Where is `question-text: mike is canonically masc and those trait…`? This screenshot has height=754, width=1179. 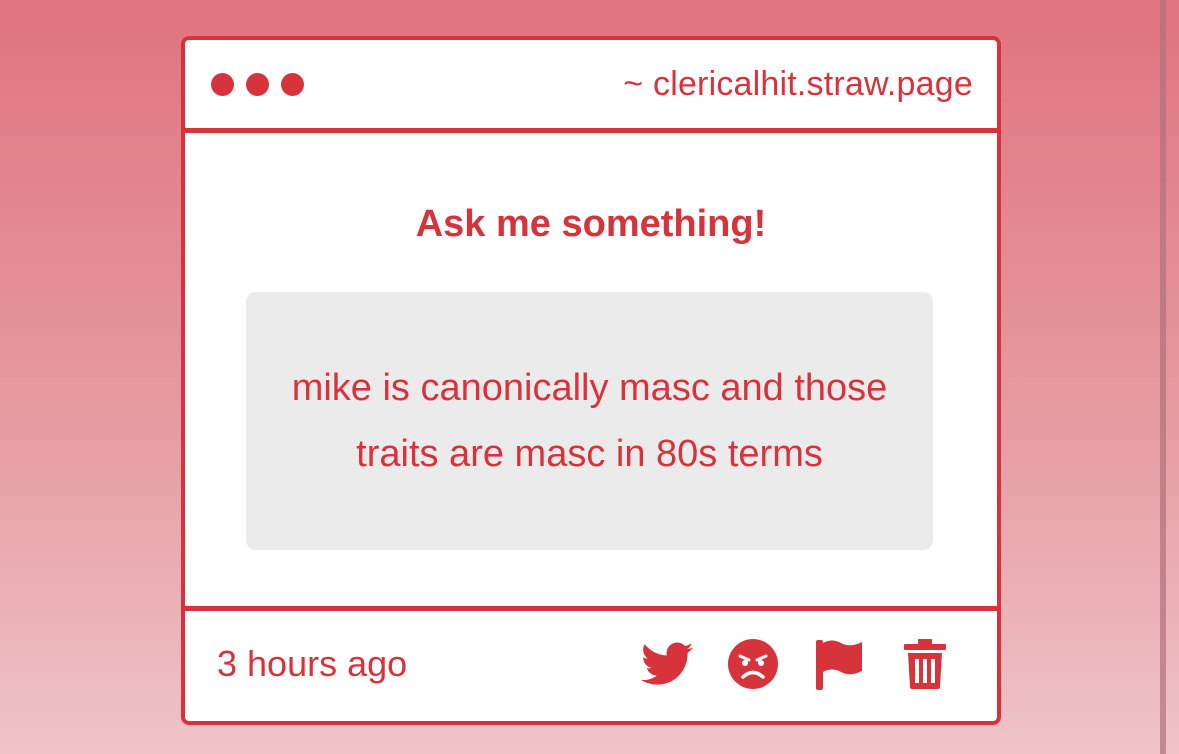
question-text: mike is canonically masc and those trait… is located at coordinates (589, 421).